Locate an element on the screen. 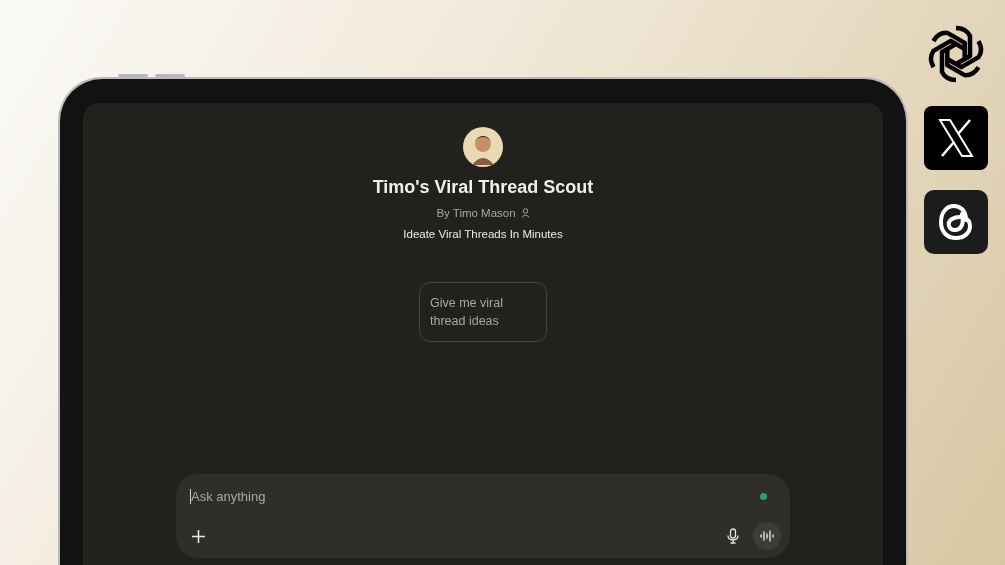 This screenshot has height=565, width=1005. message-input: Ask anything is located at coordinates (475, 496).